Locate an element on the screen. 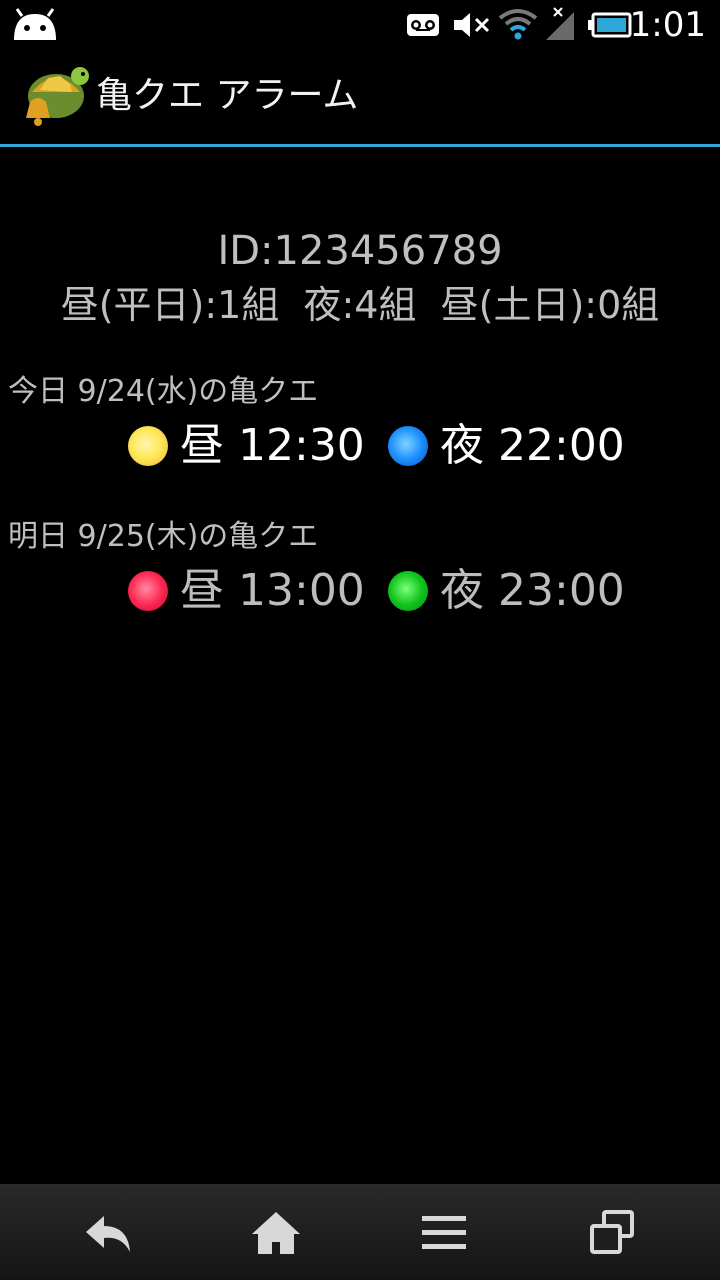 The height and width of the screenshot is (1280, 720). slot-label: 昼 12:30 is located at coordinates (272, 446).